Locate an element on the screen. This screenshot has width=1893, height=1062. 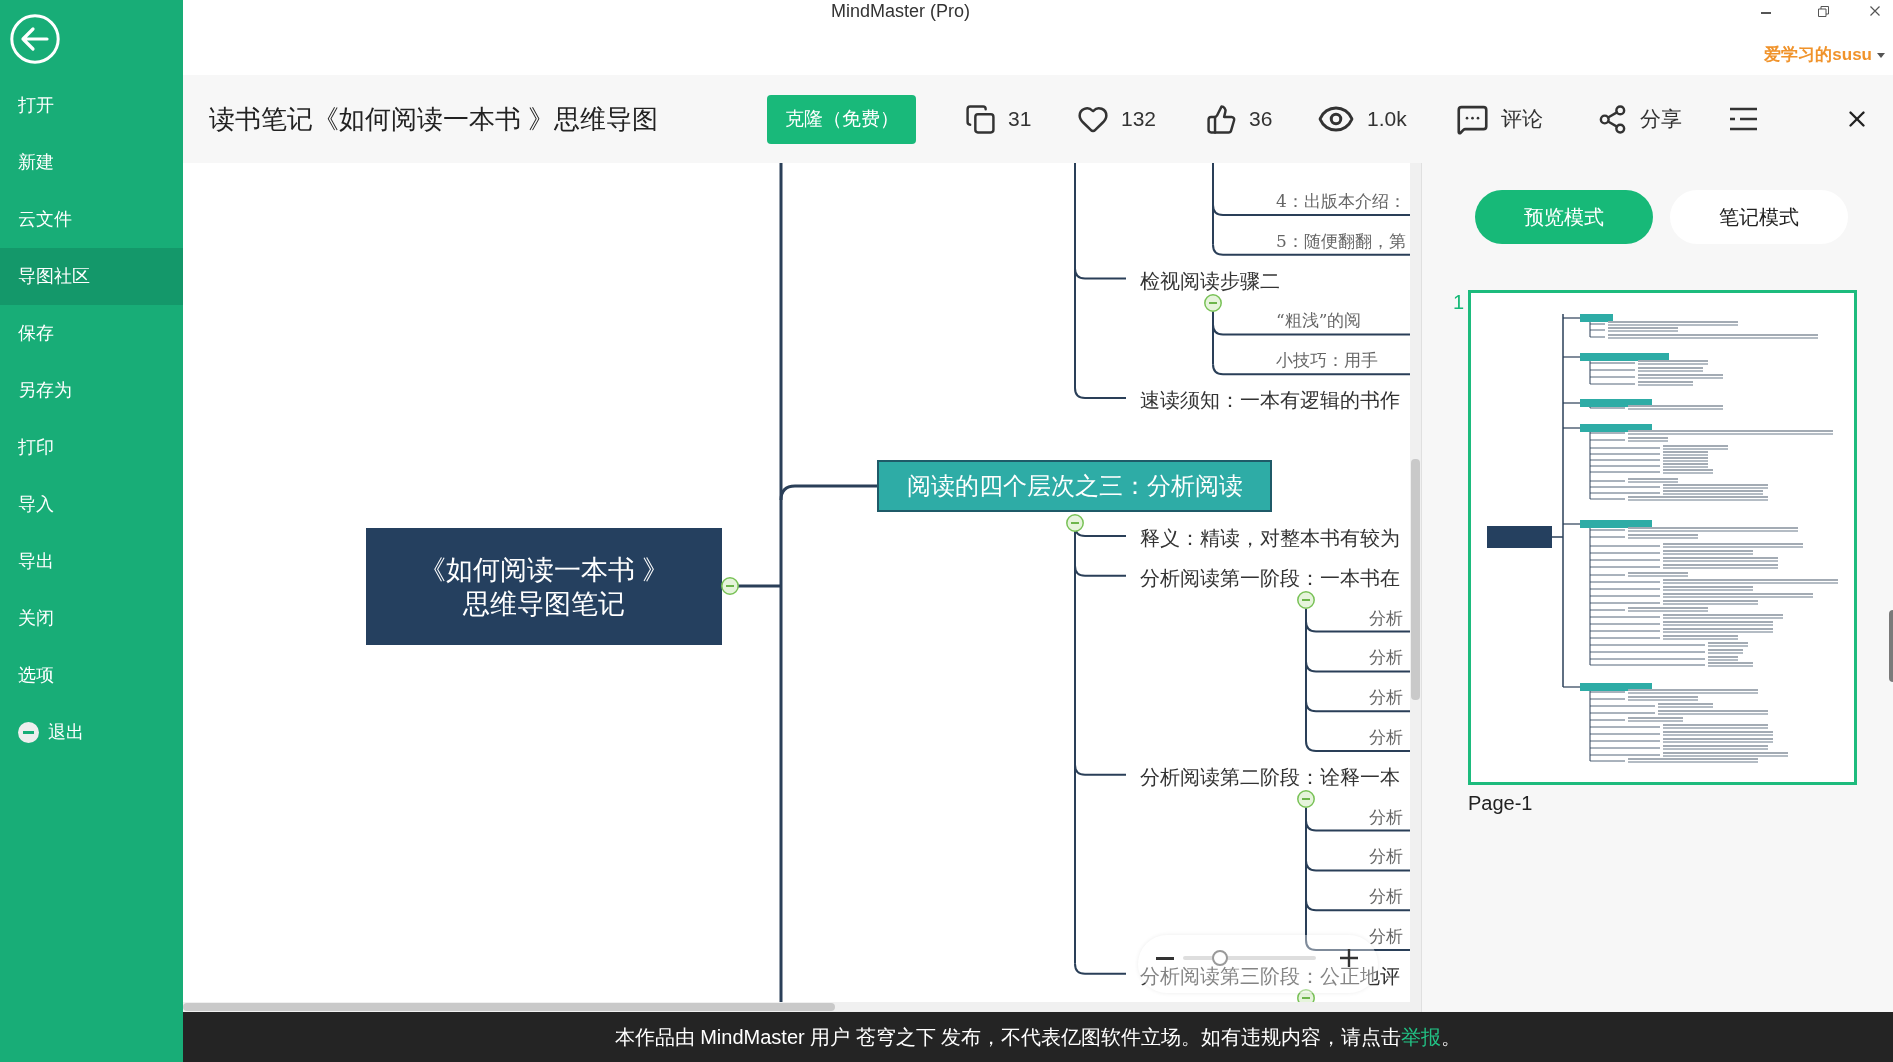
branch-text: 分析阅读第二阶段：诠释一本 is located at coordinates (1270, 776).